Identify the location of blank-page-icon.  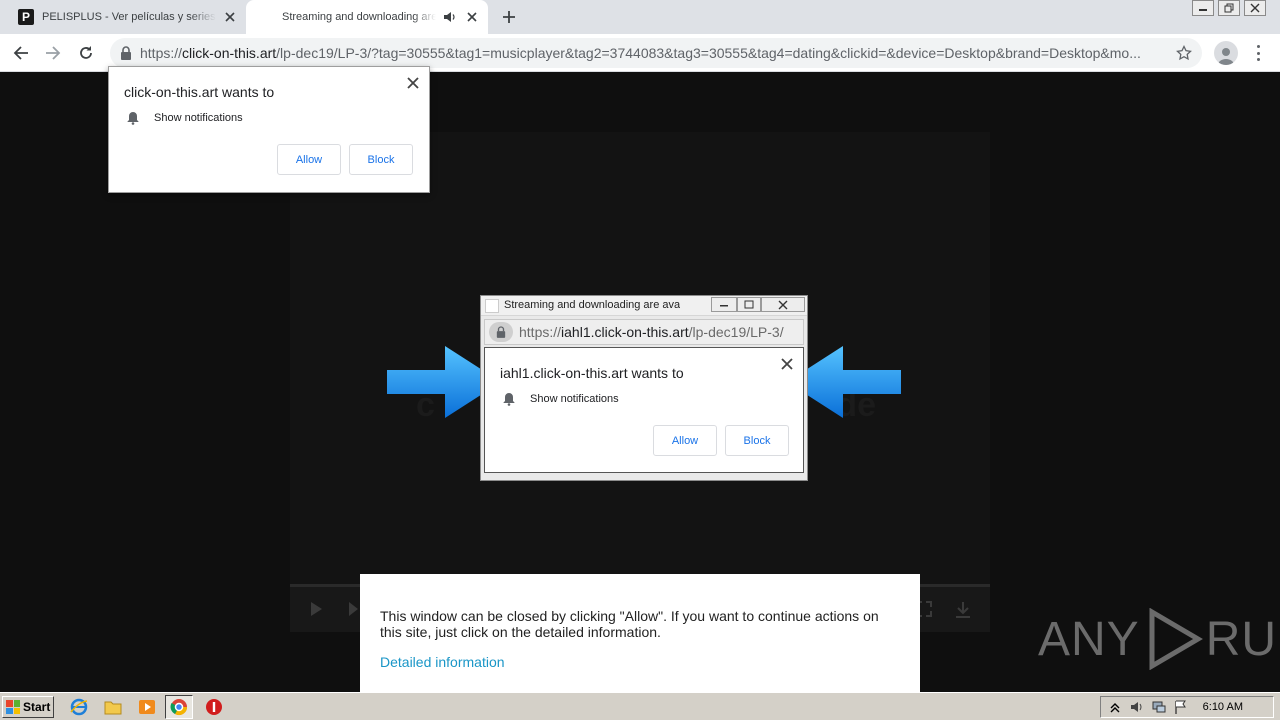
(492, 306).